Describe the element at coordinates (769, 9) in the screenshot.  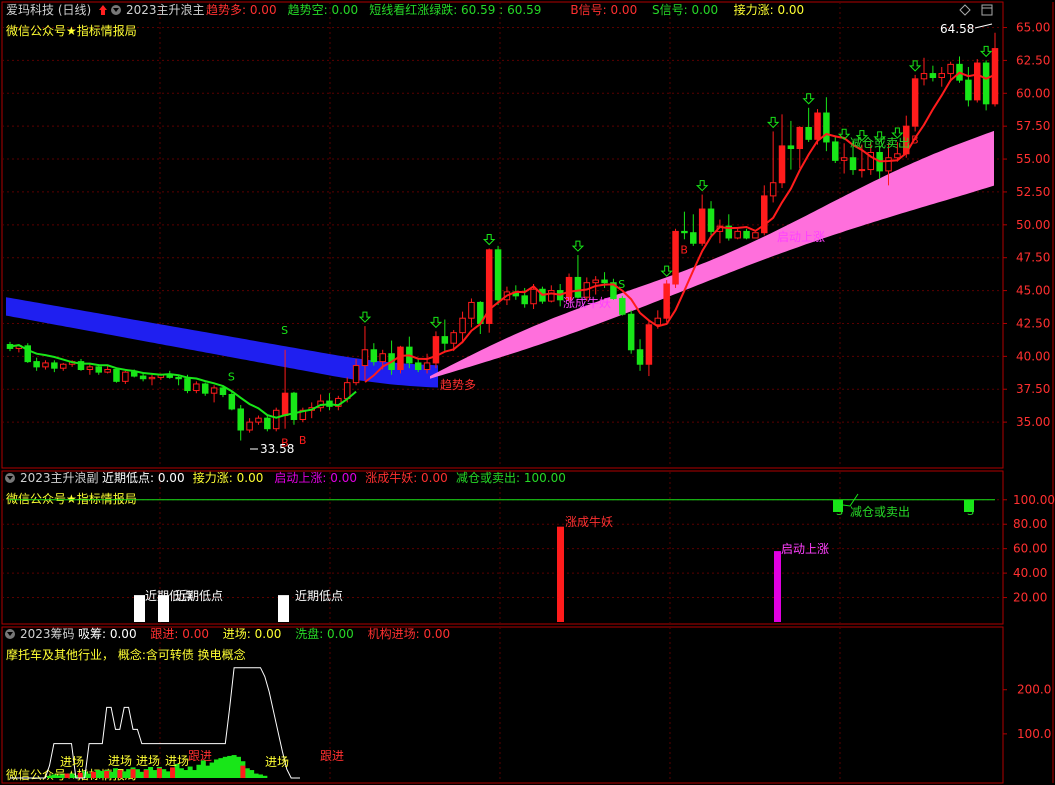
I see `header-item-5: 接力涨: 0.00` at that location.